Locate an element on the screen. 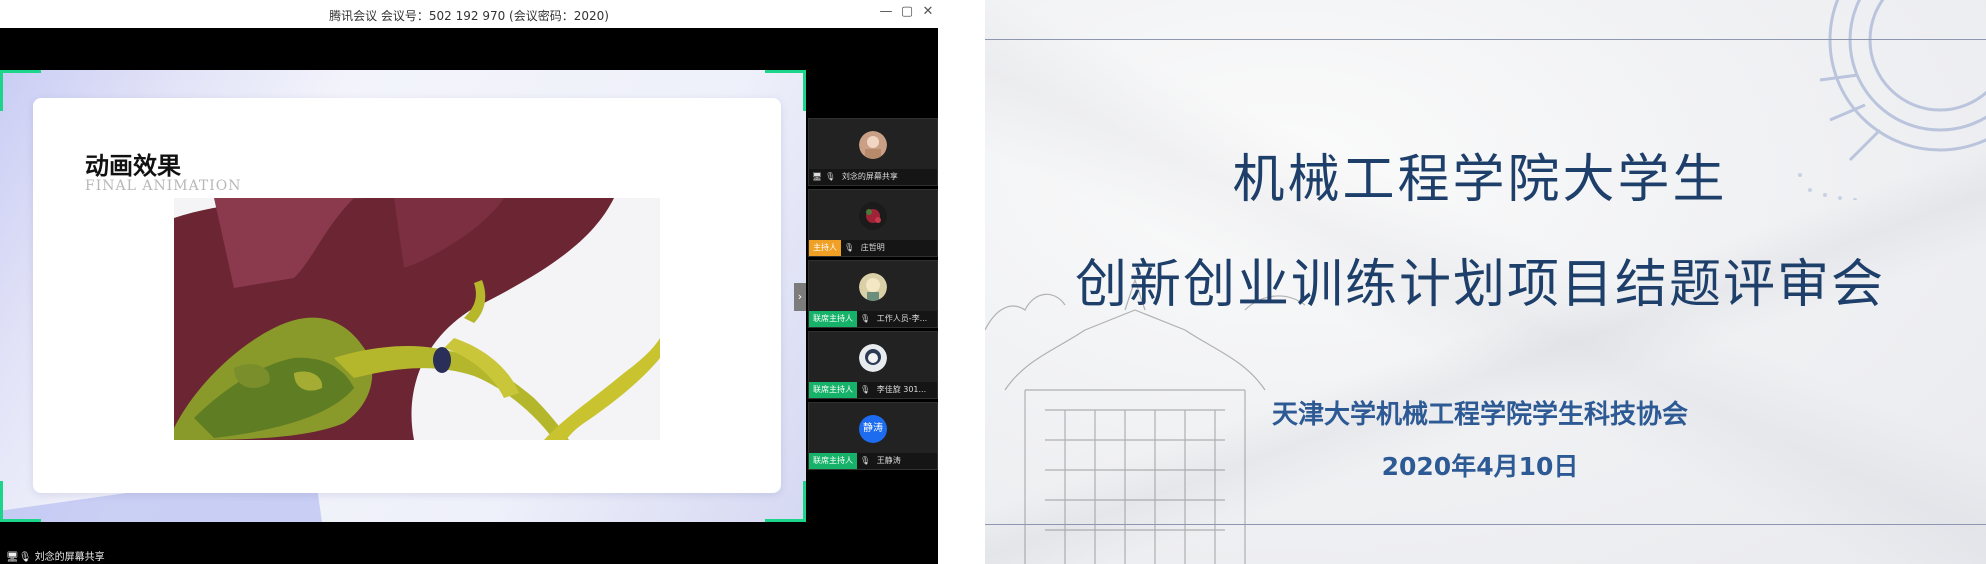 The height and width of the screenshot is (564, 1986). title-bar: 腾讯会议 会议号：502 192 970 (会议密码：2020) — ▢ ✕ is located at coordinates (469, 14).